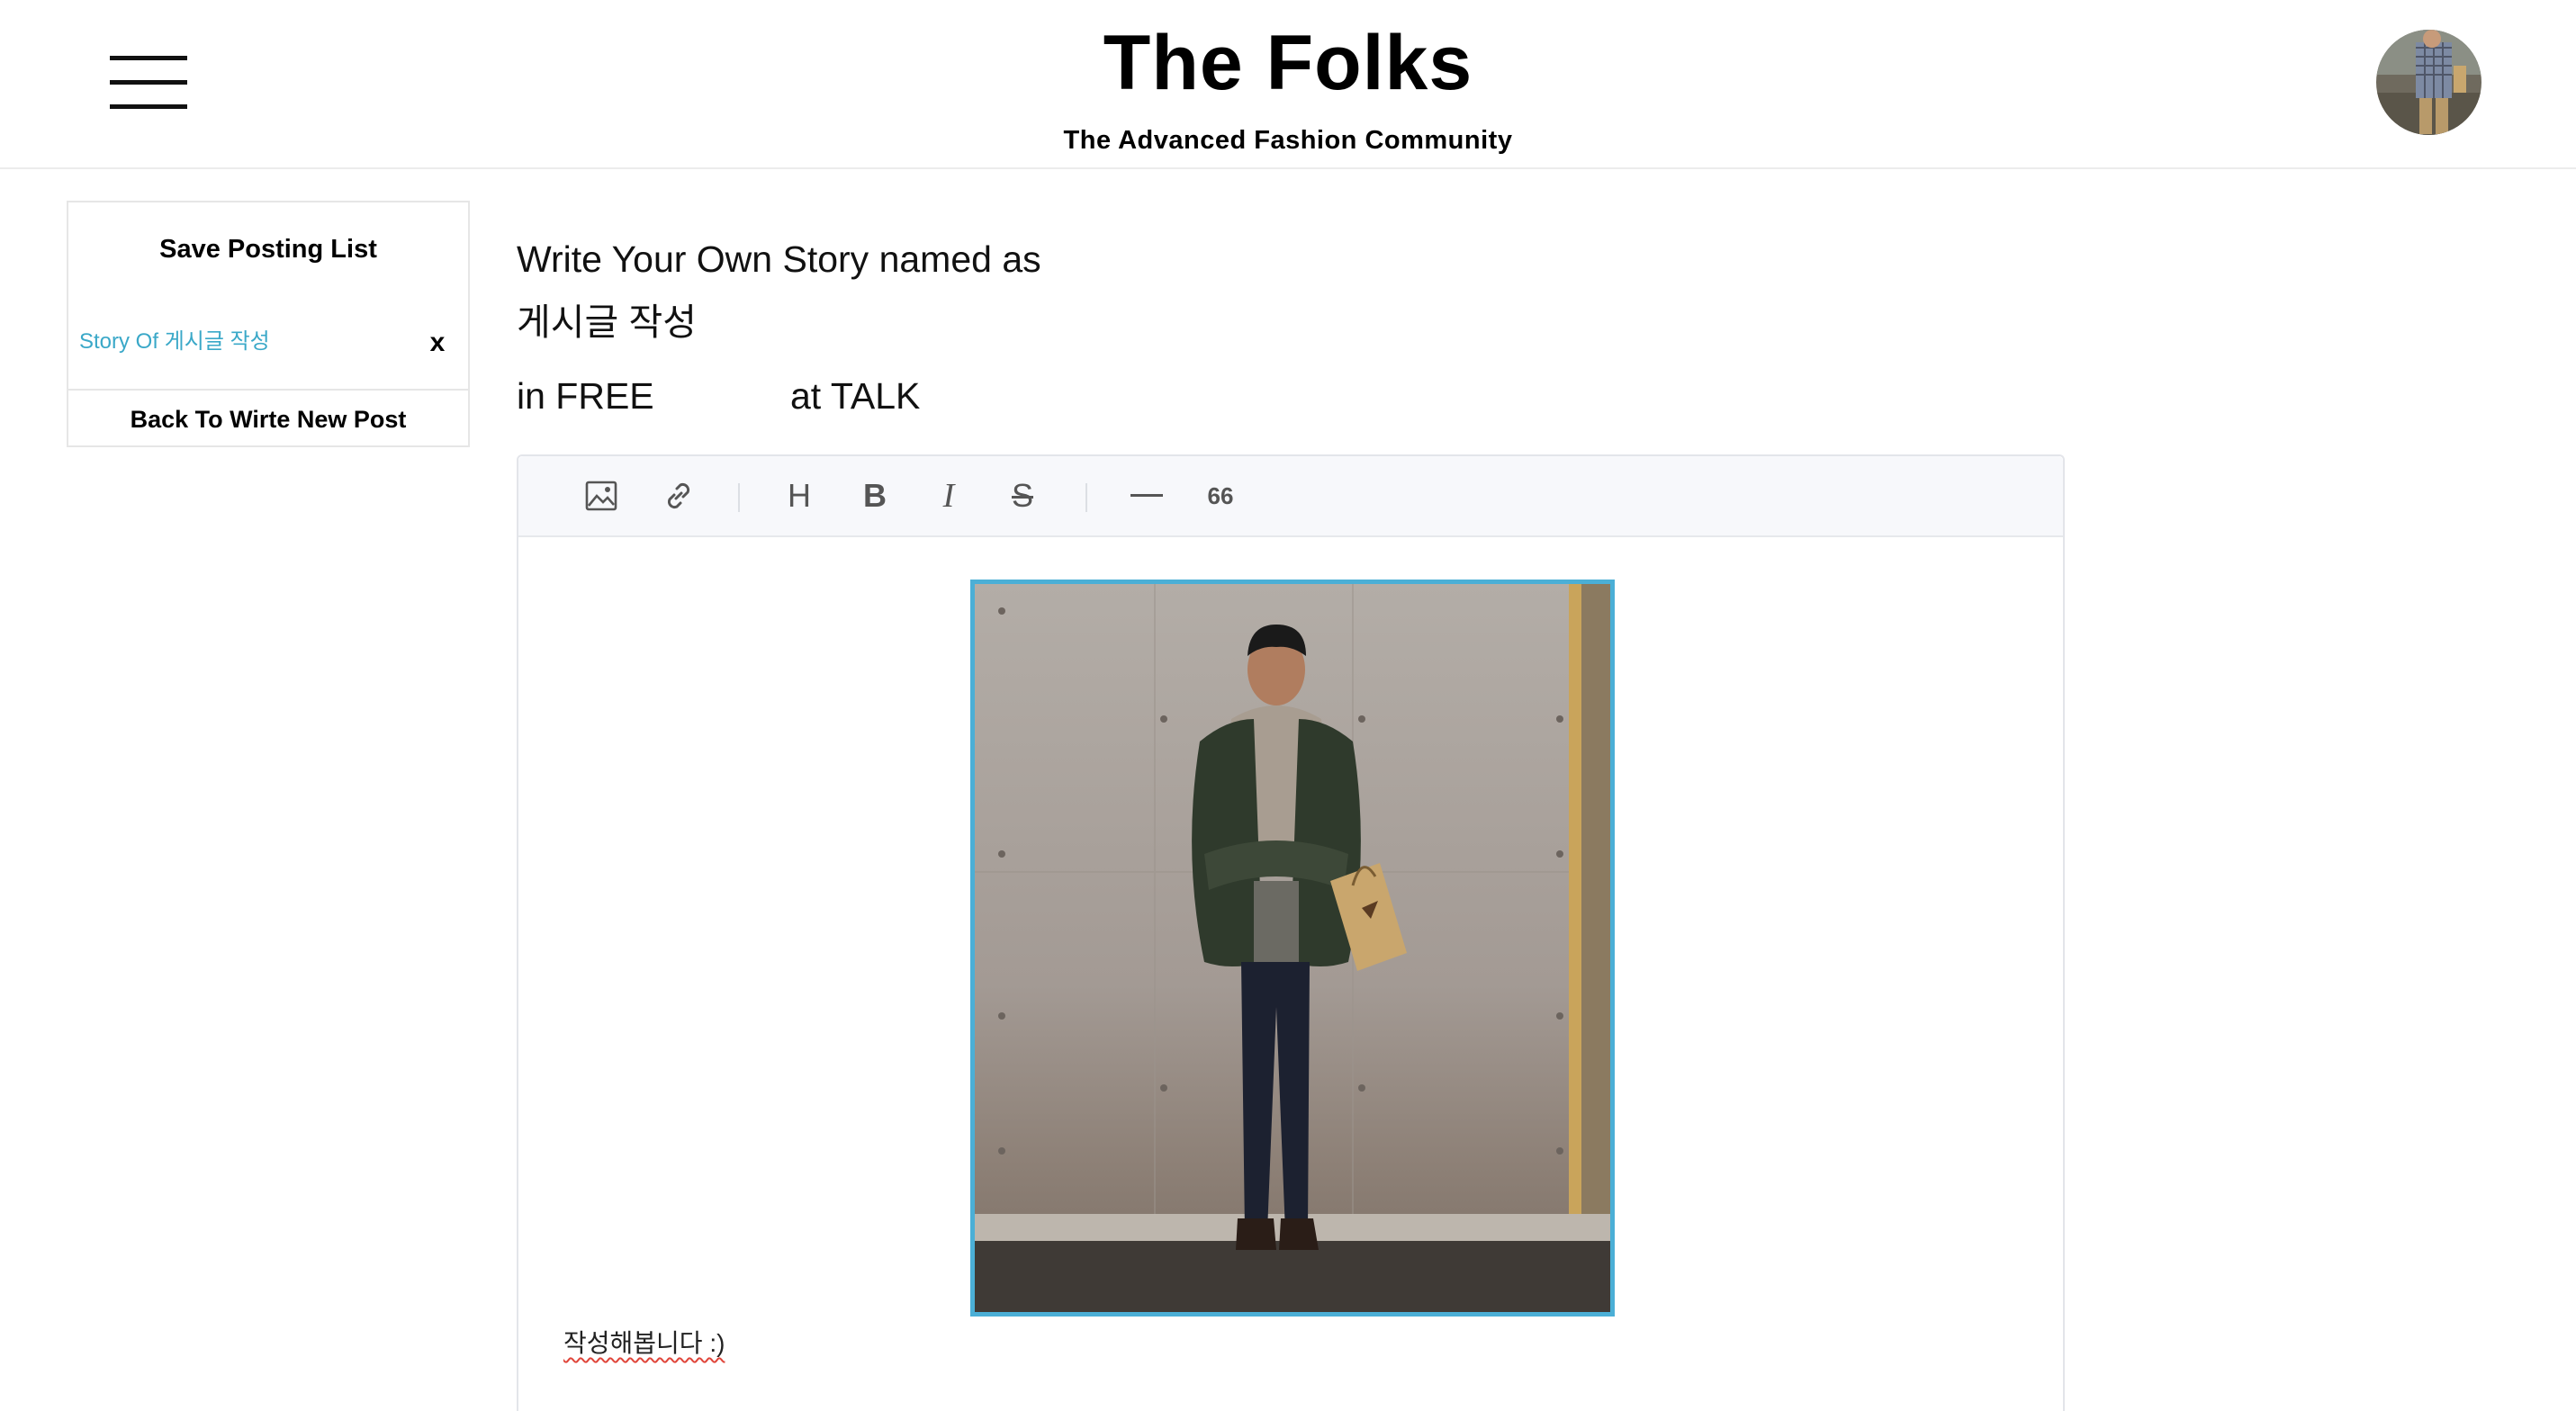 The height and width of the screenshot is (1411, 2576). I want to click on sidebar-divider, so click(268, 390).